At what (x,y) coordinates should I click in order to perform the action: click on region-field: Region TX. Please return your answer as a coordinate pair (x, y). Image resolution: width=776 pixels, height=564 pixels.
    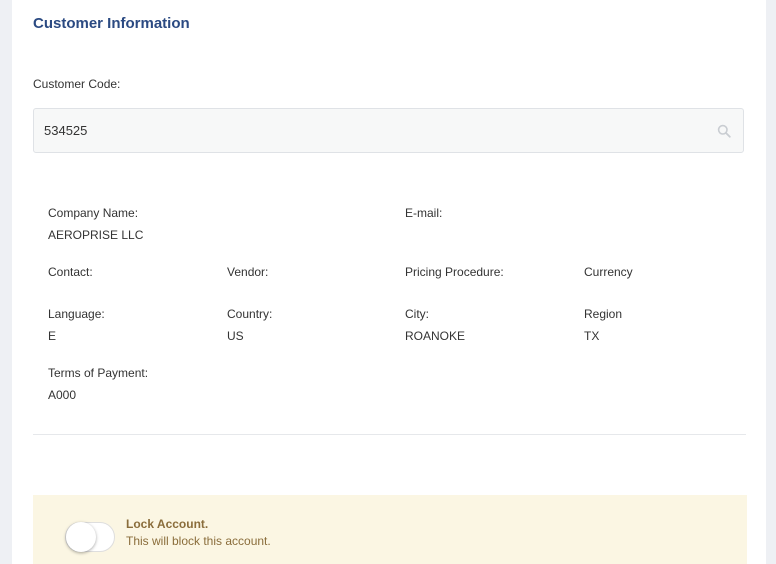
    Looking at the image, I should click on (603, 325).